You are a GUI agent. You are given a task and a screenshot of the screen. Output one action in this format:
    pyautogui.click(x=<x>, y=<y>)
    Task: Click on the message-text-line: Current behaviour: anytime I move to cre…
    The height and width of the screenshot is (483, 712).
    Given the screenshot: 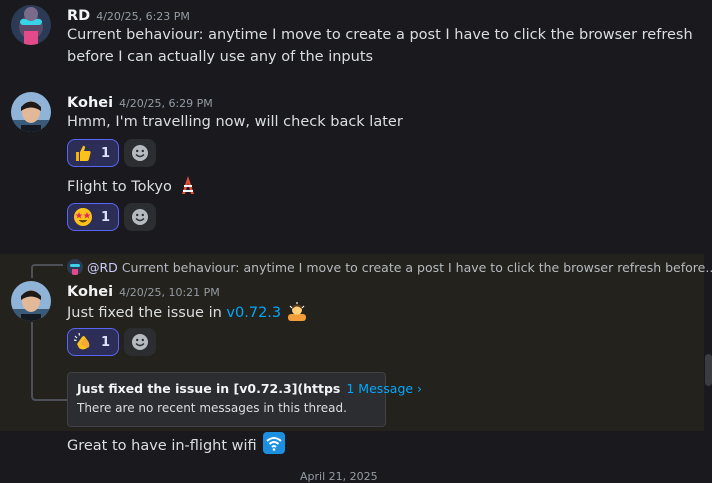 What is the action you would take?
    pyautogui.click(x=380, y=35)
    